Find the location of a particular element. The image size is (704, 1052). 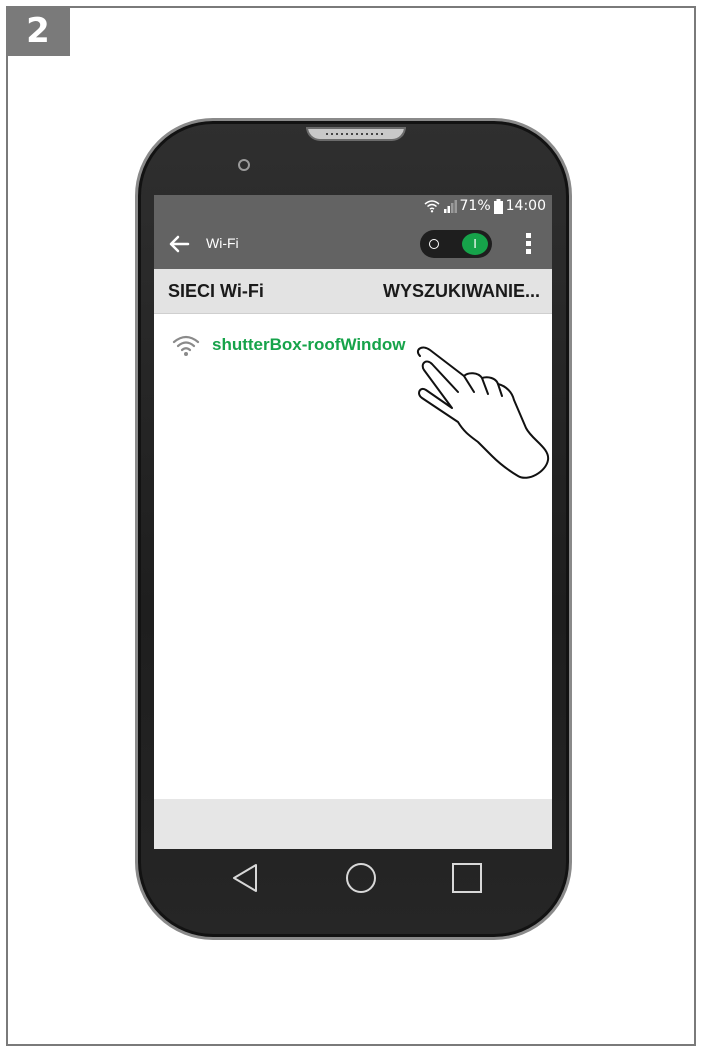

section-title: SIECI Wi-Fi is located at coordinates (216, 291).